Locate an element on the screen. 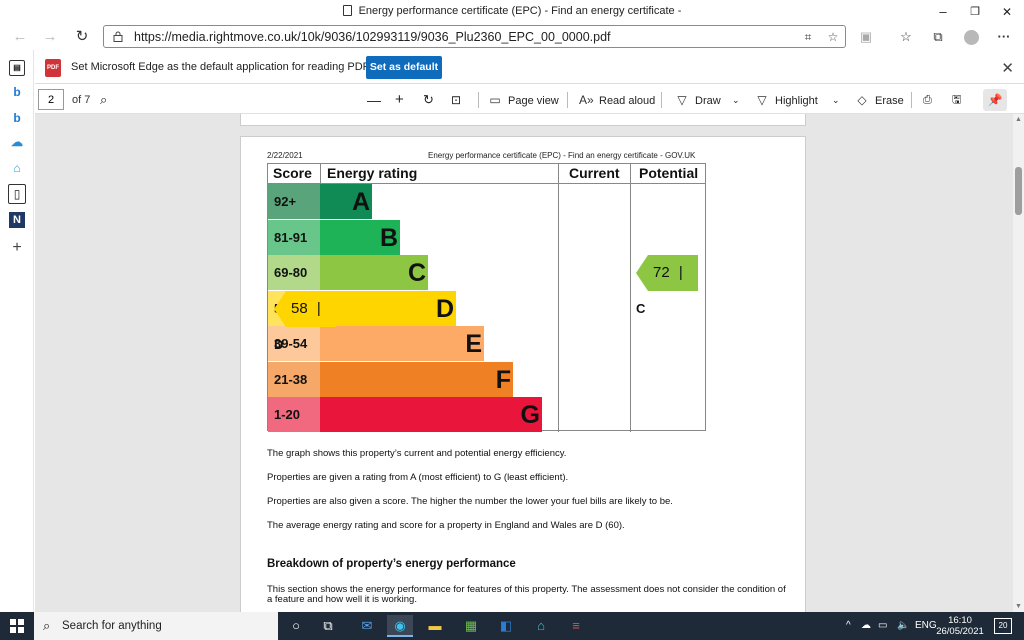 The height and width of the screenshot is (640, 1024). network-icon: ▭ is located at coordinates (882, 625).